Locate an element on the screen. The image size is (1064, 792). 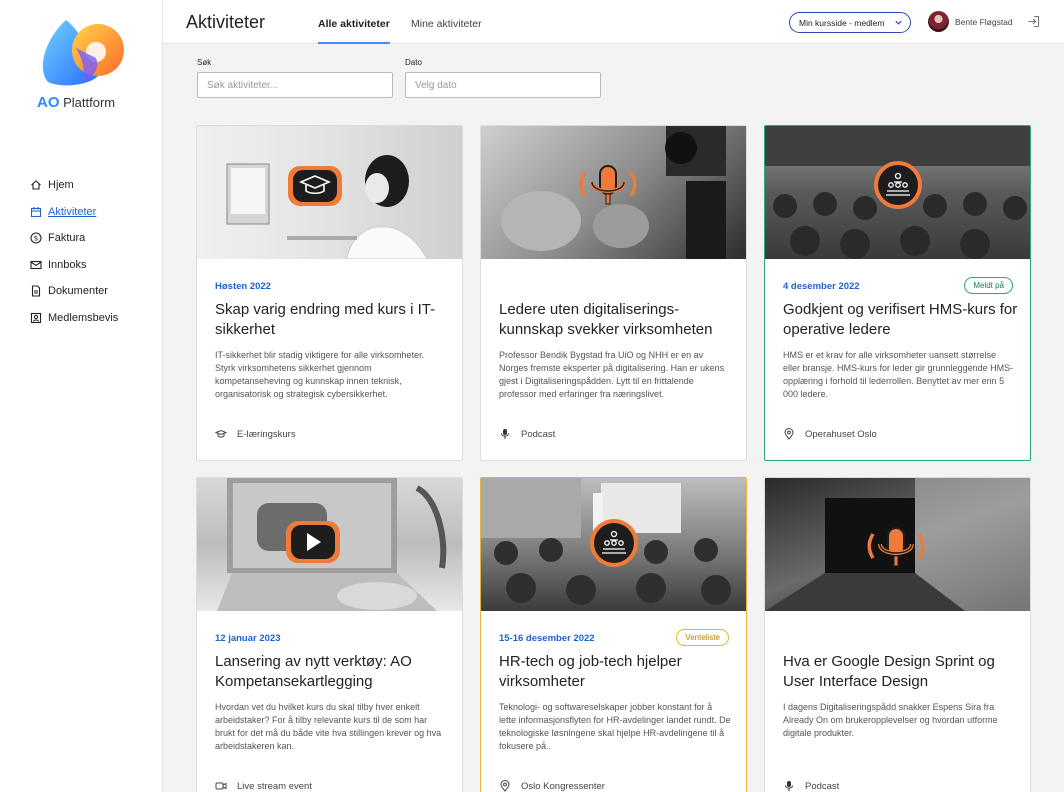
user-name: Bente Fløgstad is located at coordinates (984, 22).